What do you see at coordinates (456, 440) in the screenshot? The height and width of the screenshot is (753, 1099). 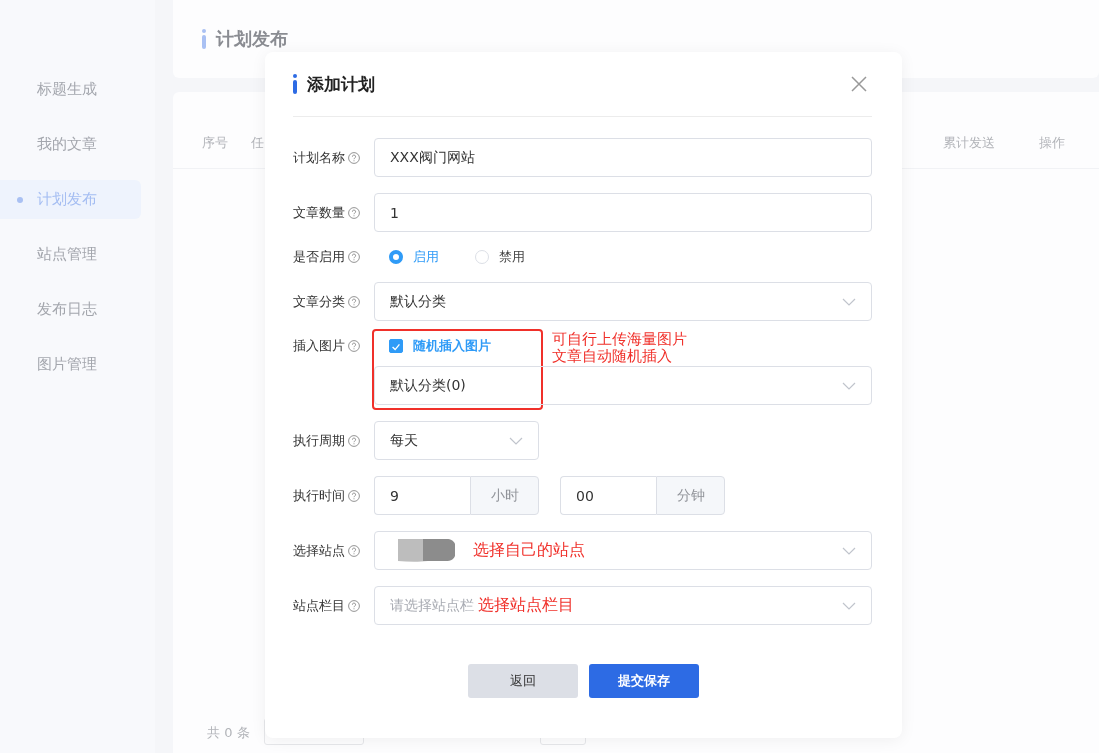 I see `select-field: 每天` at bounding box center [456, 440].